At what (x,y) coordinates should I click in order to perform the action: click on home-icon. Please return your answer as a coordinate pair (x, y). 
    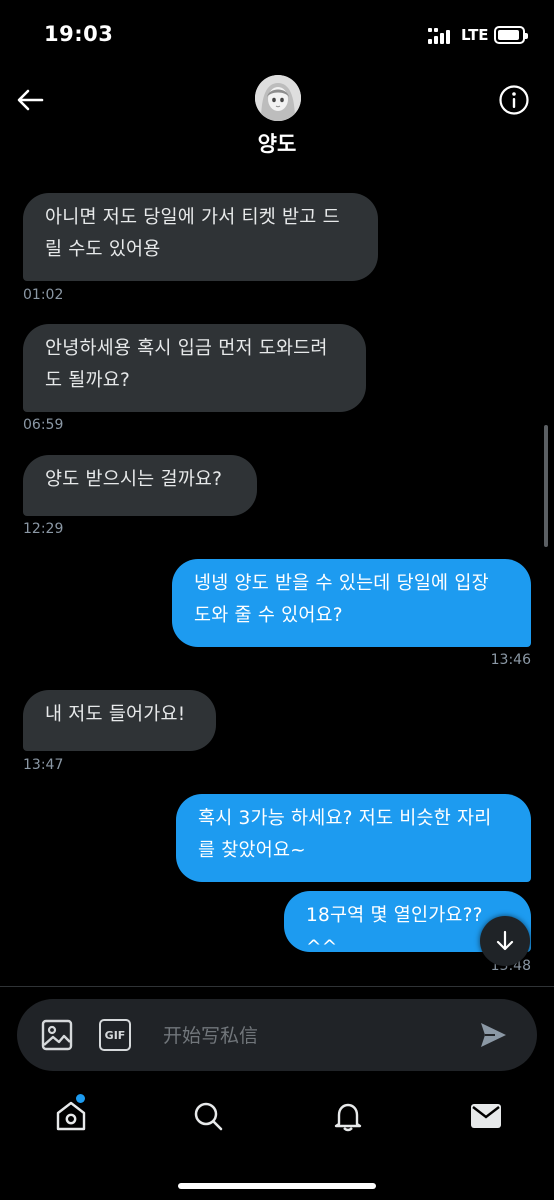
    Looking at the image, I should click on (71, 1116).